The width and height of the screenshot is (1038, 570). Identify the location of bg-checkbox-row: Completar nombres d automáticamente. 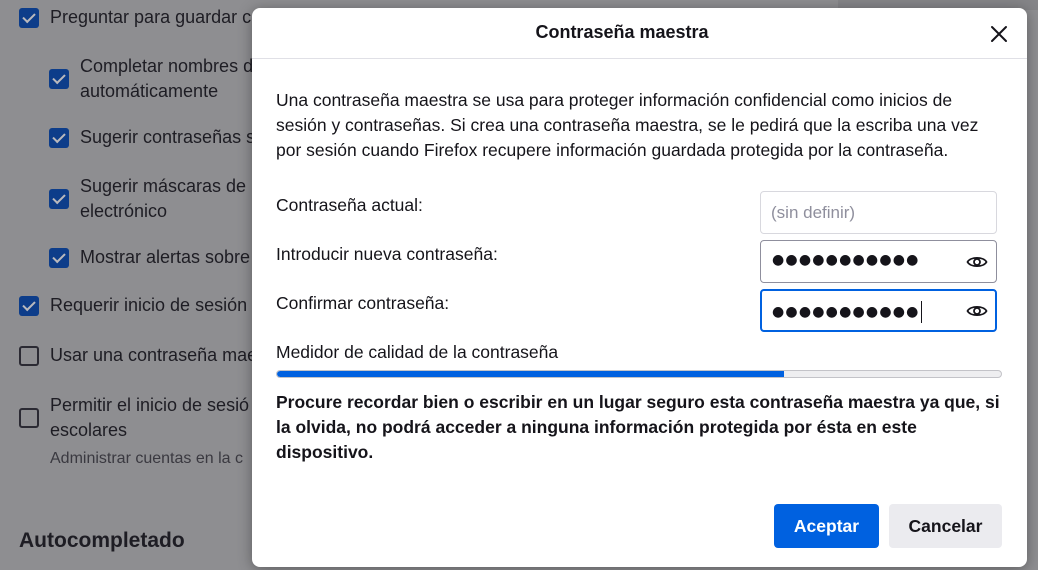
(151, 79).